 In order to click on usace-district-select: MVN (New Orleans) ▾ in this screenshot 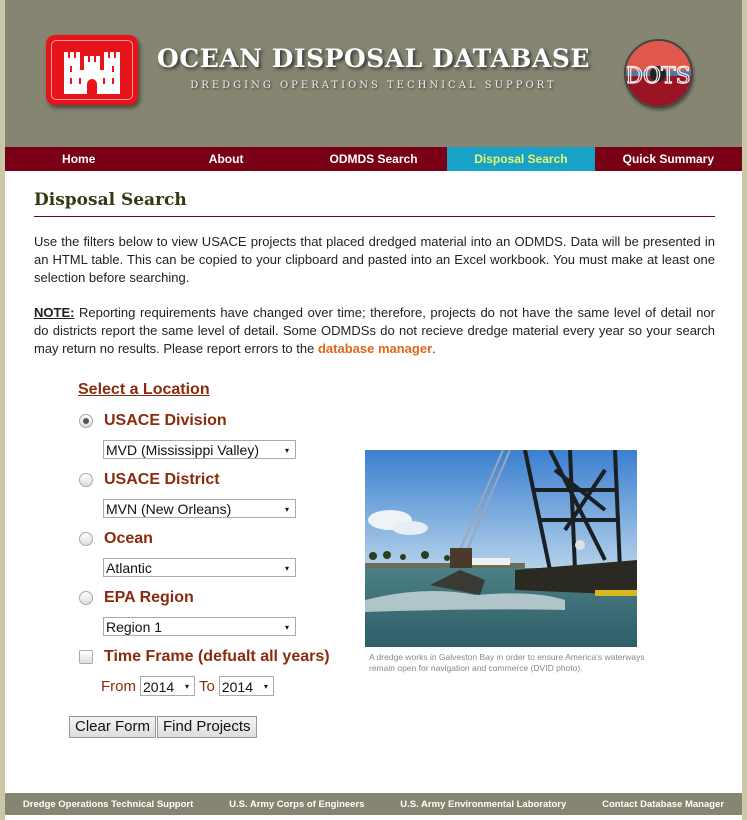, I will do `click(199, 508)`.